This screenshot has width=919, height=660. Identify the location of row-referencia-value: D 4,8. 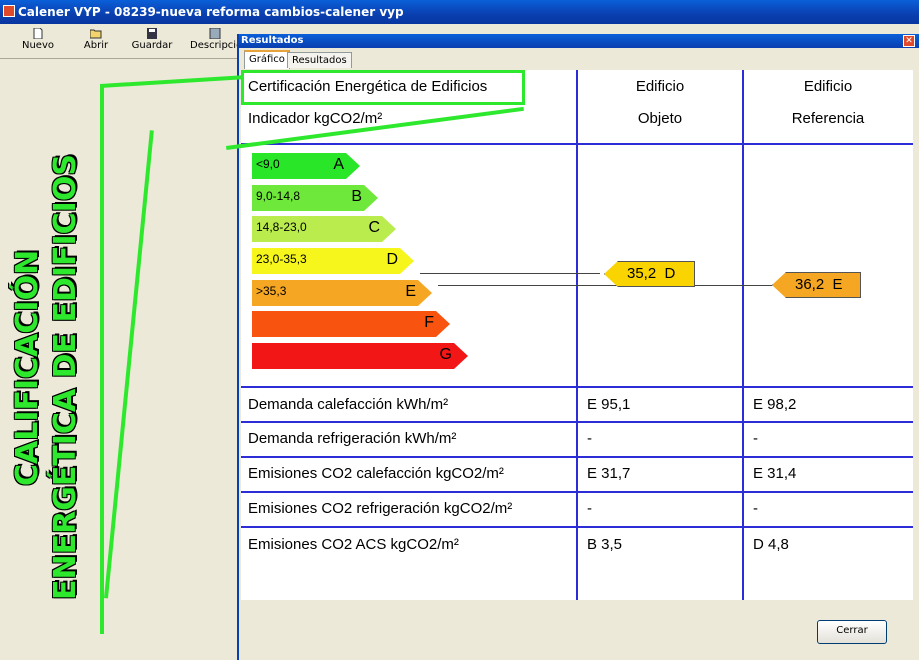
(771, 544).